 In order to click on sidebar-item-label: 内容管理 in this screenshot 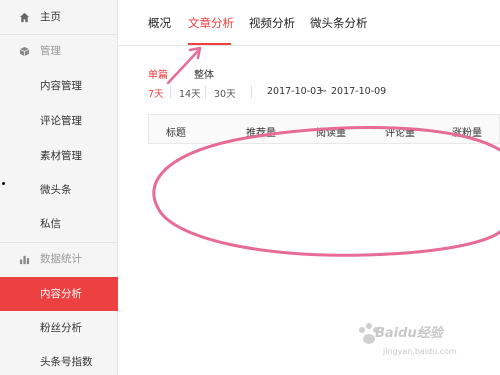, I will do `click(61, 86)`.